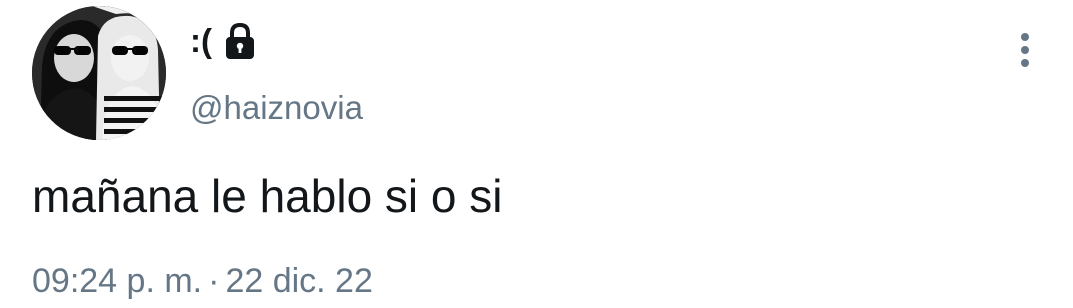 The width and height of the screenshot is (1073, 308). I want to click on tweet-date: 22 dic. 22, so click(298, 281).